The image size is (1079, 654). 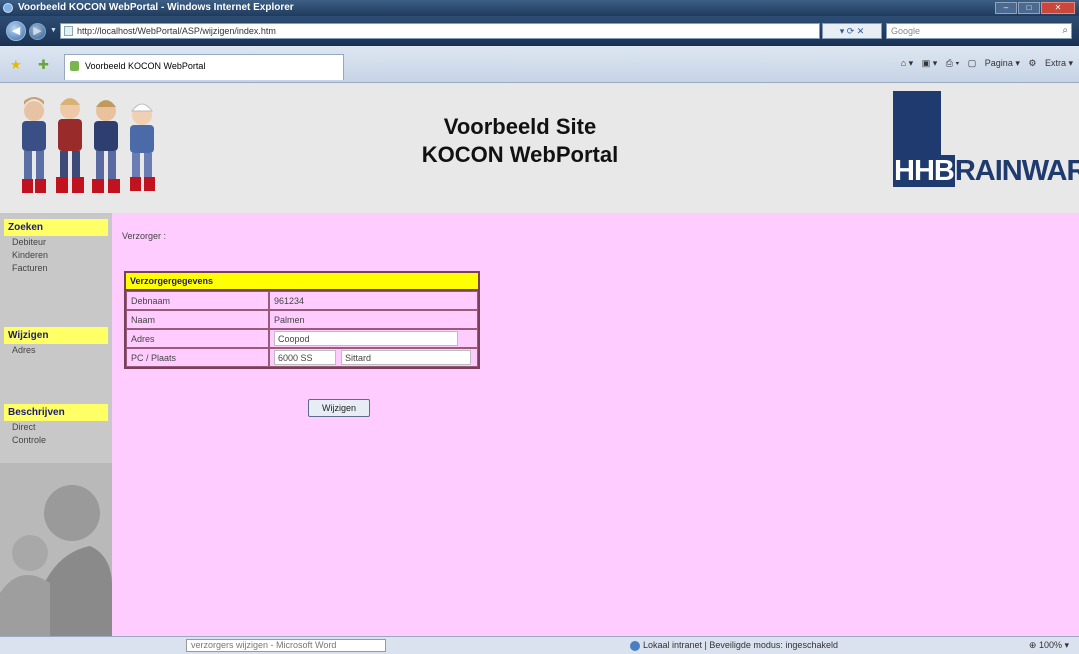 I want to click on sidebar-item-controle: Controle, so click(x=56, y=440).